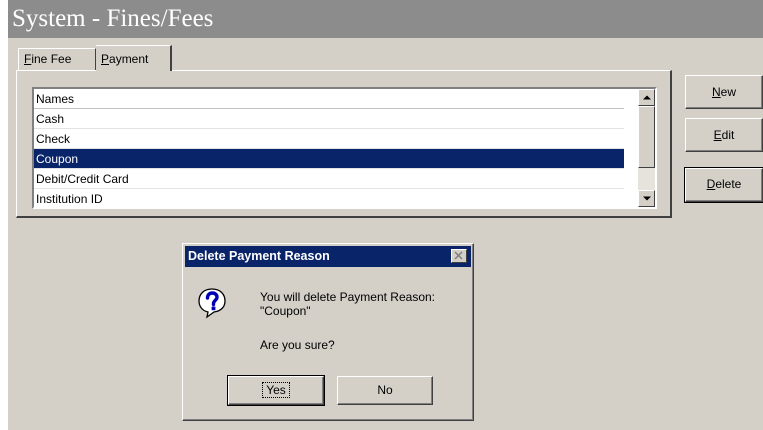  I want to click on vertical-scrollbar, so click(646, 148).